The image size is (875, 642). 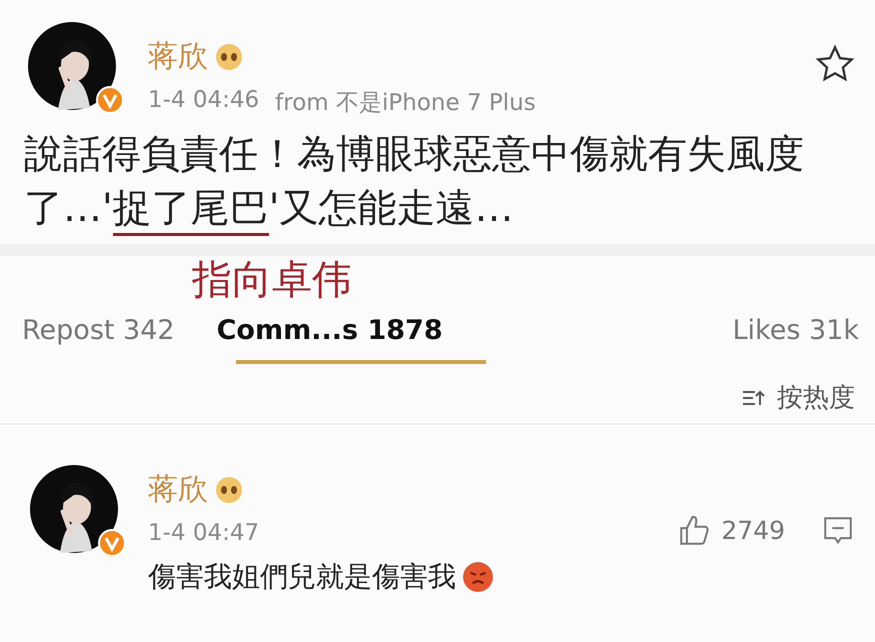 I want to click on post-source: from 不是iPhone 7 Plus, so click(x=405, y=103).